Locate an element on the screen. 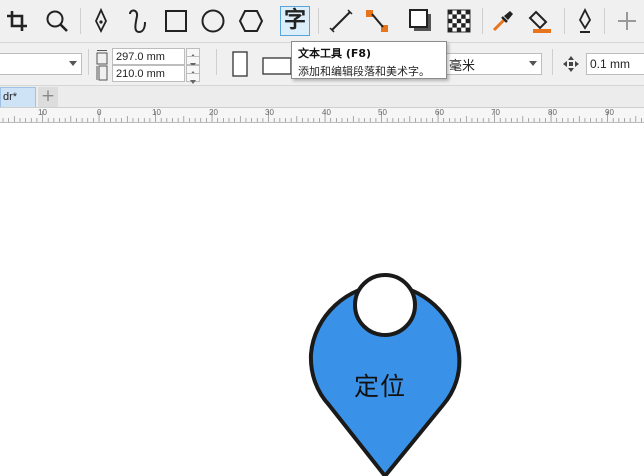 This screenshot has width=644, height=476. pin-caption: 定位 is located at coordinates (384, 385).